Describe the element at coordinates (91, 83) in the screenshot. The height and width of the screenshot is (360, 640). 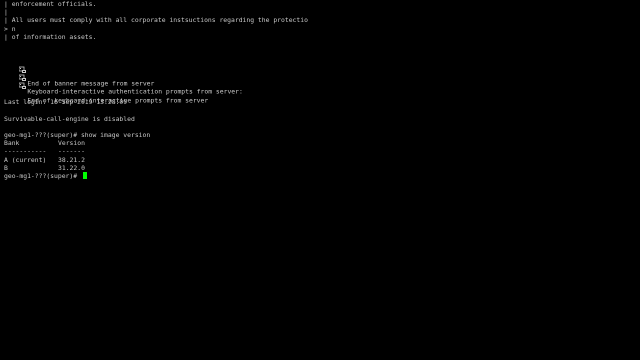
I see `terminal-text: End of banner message from server` at that location.